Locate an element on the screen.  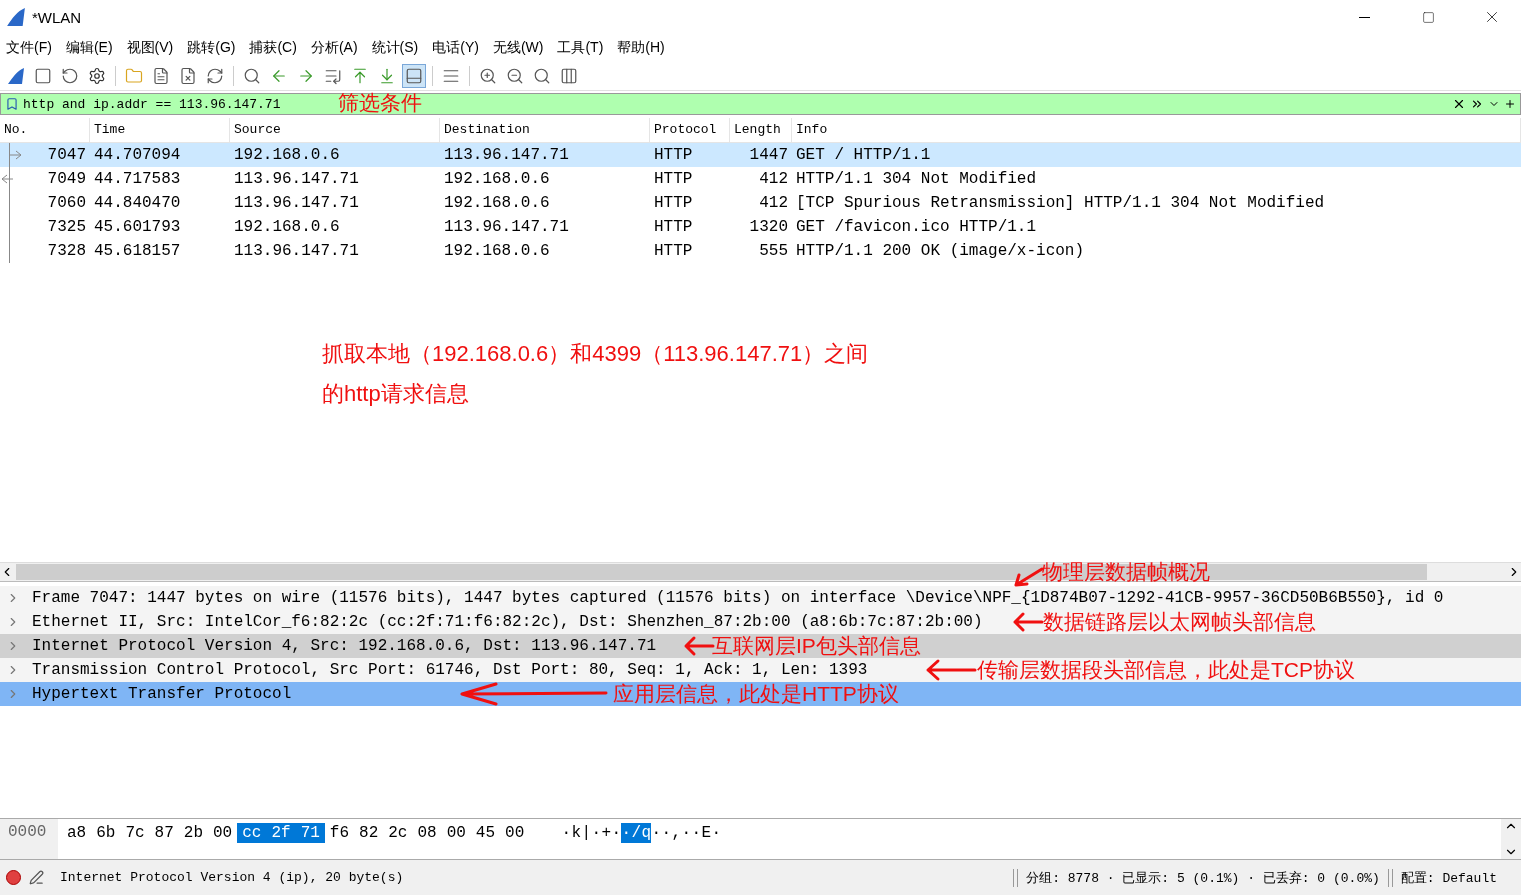
table-cell-text: GET / HTTP/1.1 is located at coordinates (863, 155).